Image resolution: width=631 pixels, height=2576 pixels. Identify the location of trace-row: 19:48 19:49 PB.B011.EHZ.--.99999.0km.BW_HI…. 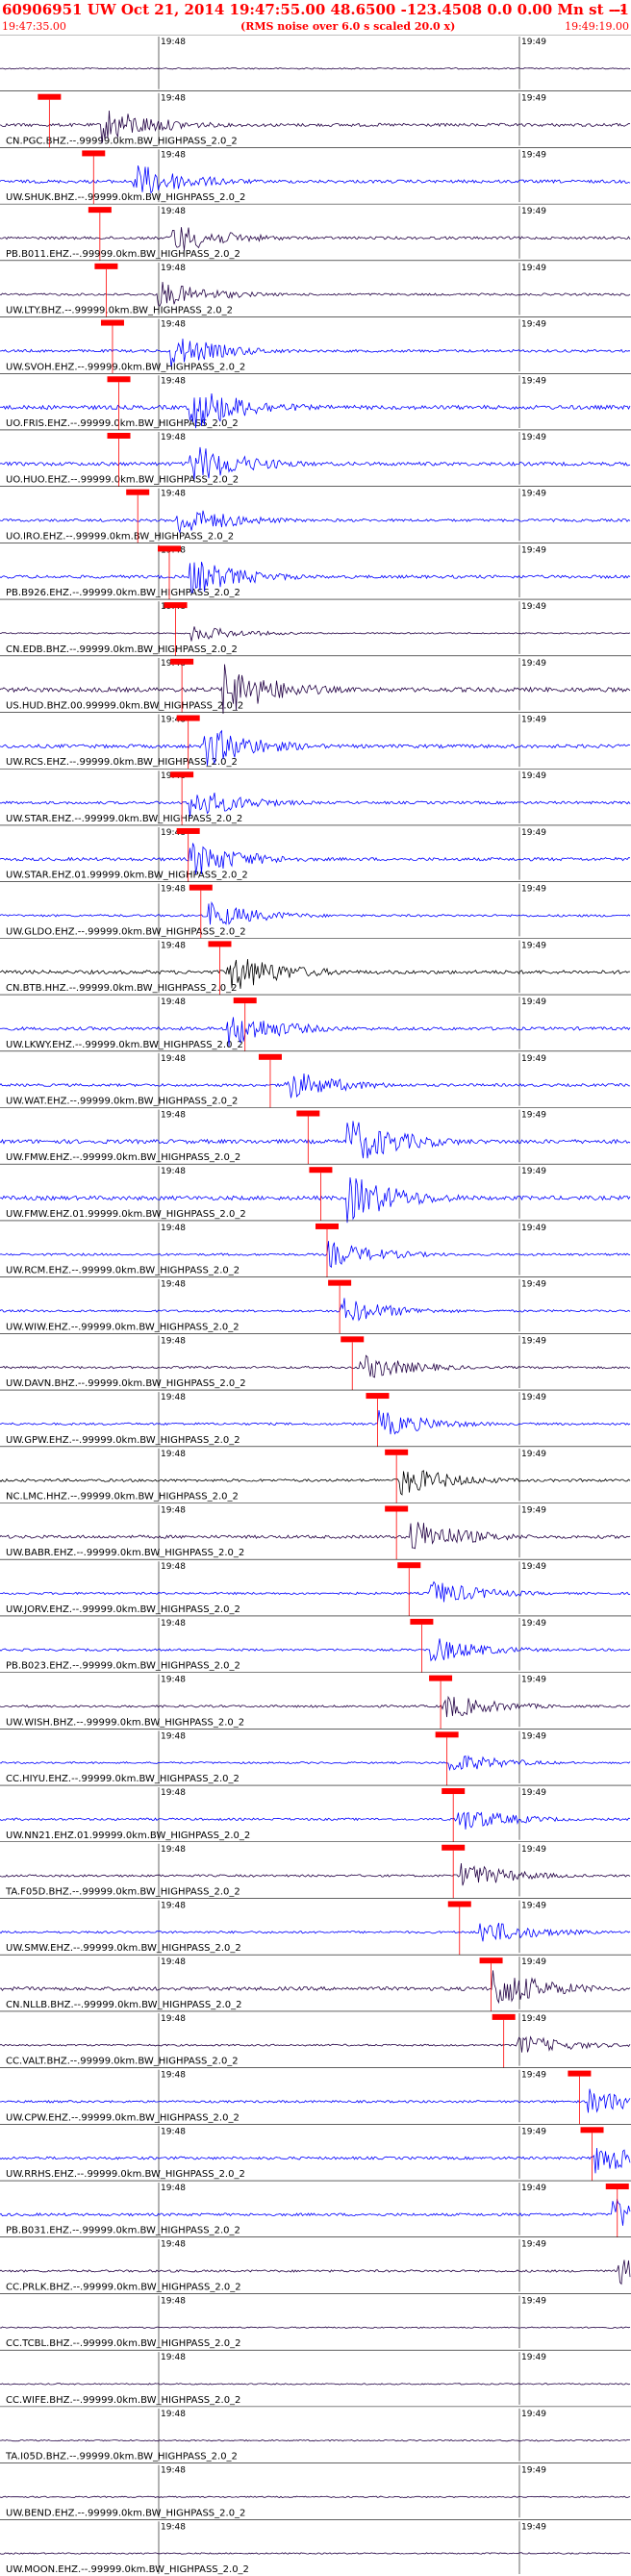
(315, 232).